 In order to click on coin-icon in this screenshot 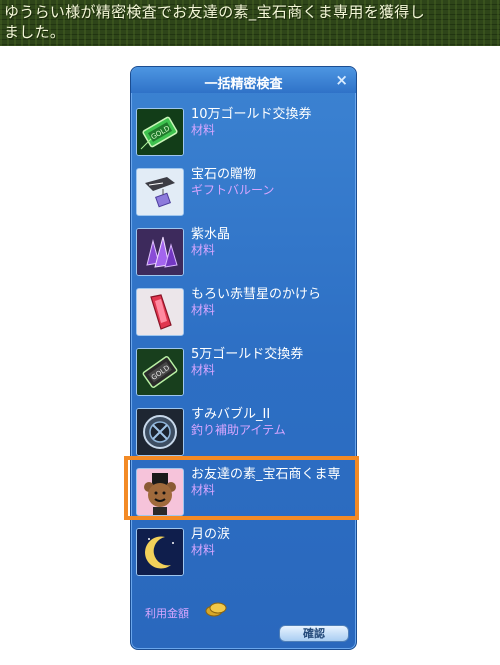, I will do `click(216, 609)`.